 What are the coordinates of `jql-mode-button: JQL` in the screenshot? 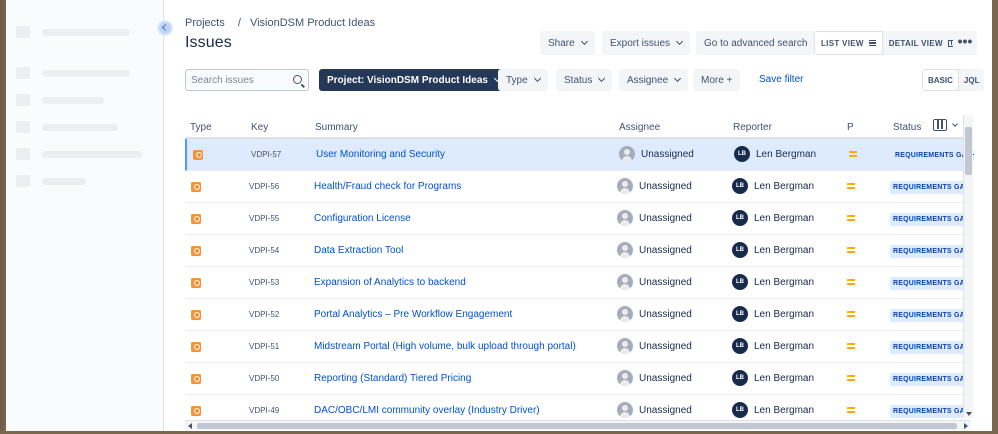 It's located at (972, 80).